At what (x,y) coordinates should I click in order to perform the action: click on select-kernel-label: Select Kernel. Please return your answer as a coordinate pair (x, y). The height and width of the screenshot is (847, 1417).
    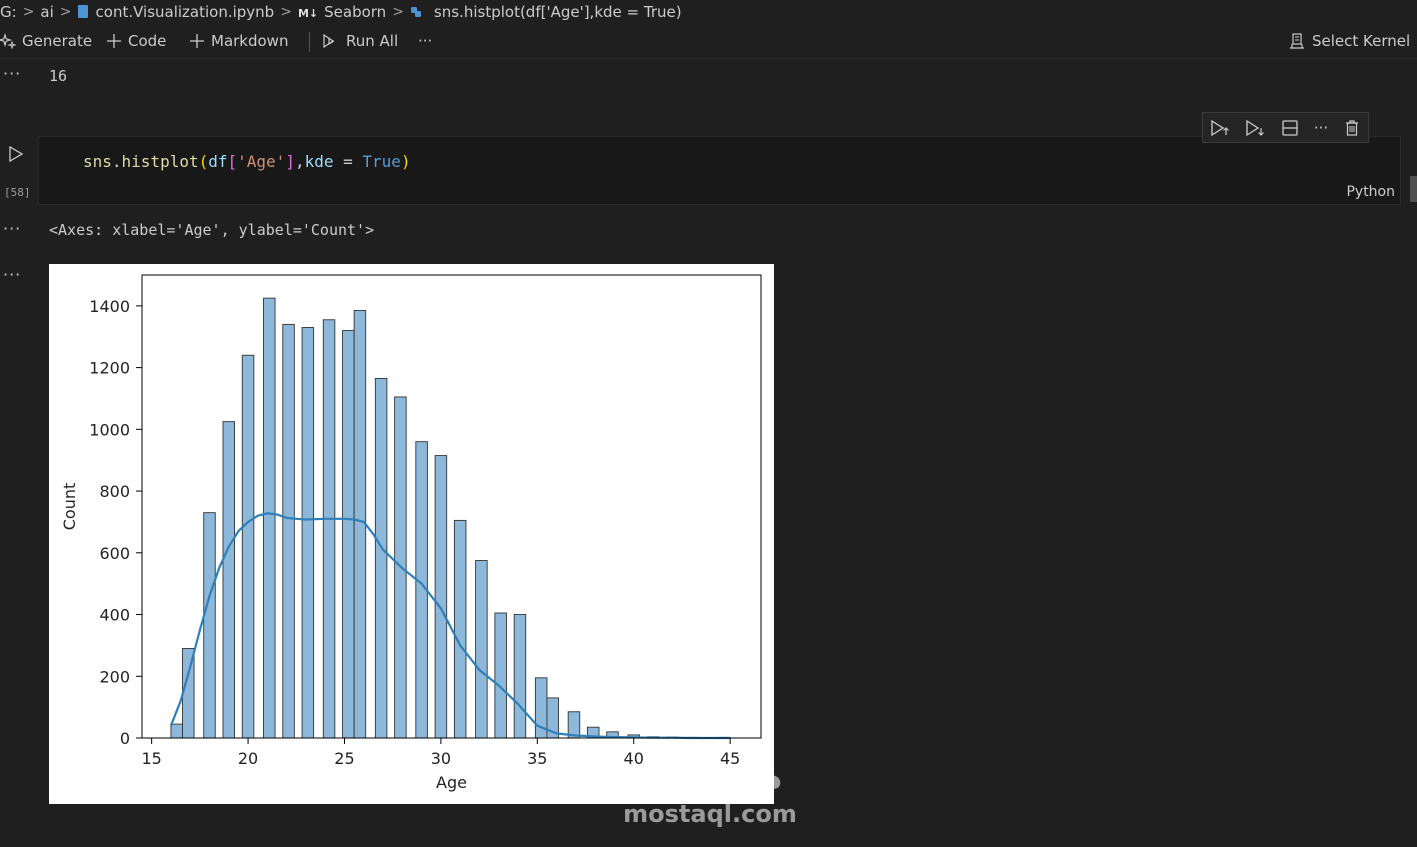
    Looking at the image, I should click on (1361, 41).